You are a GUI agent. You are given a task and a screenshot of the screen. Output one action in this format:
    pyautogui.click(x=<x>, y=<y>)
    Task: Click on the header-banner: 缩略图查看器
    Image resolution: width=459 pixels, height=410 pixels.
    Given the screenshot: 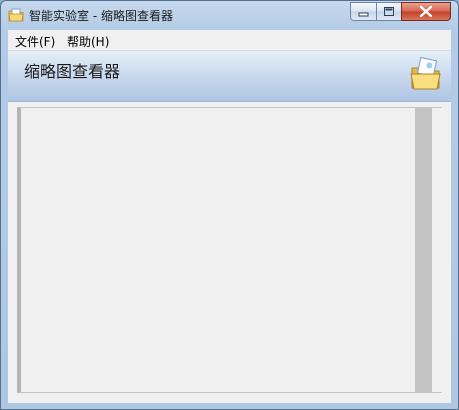 What is the action you would take?
    pyautogui.click(x=229, y=76)
    